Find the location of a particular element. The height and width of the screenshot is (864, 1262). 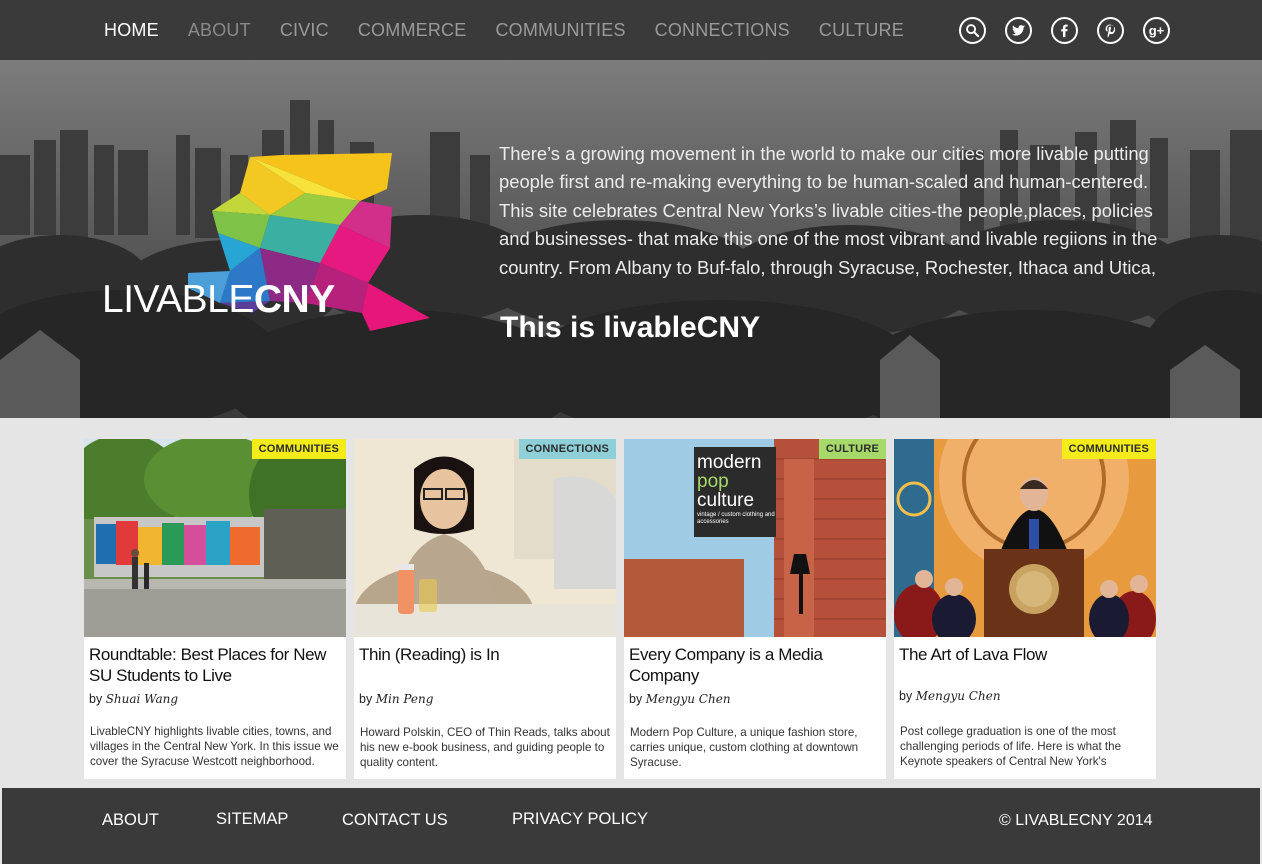

nav-about: ABOUT is located at coordinates (219, 30).